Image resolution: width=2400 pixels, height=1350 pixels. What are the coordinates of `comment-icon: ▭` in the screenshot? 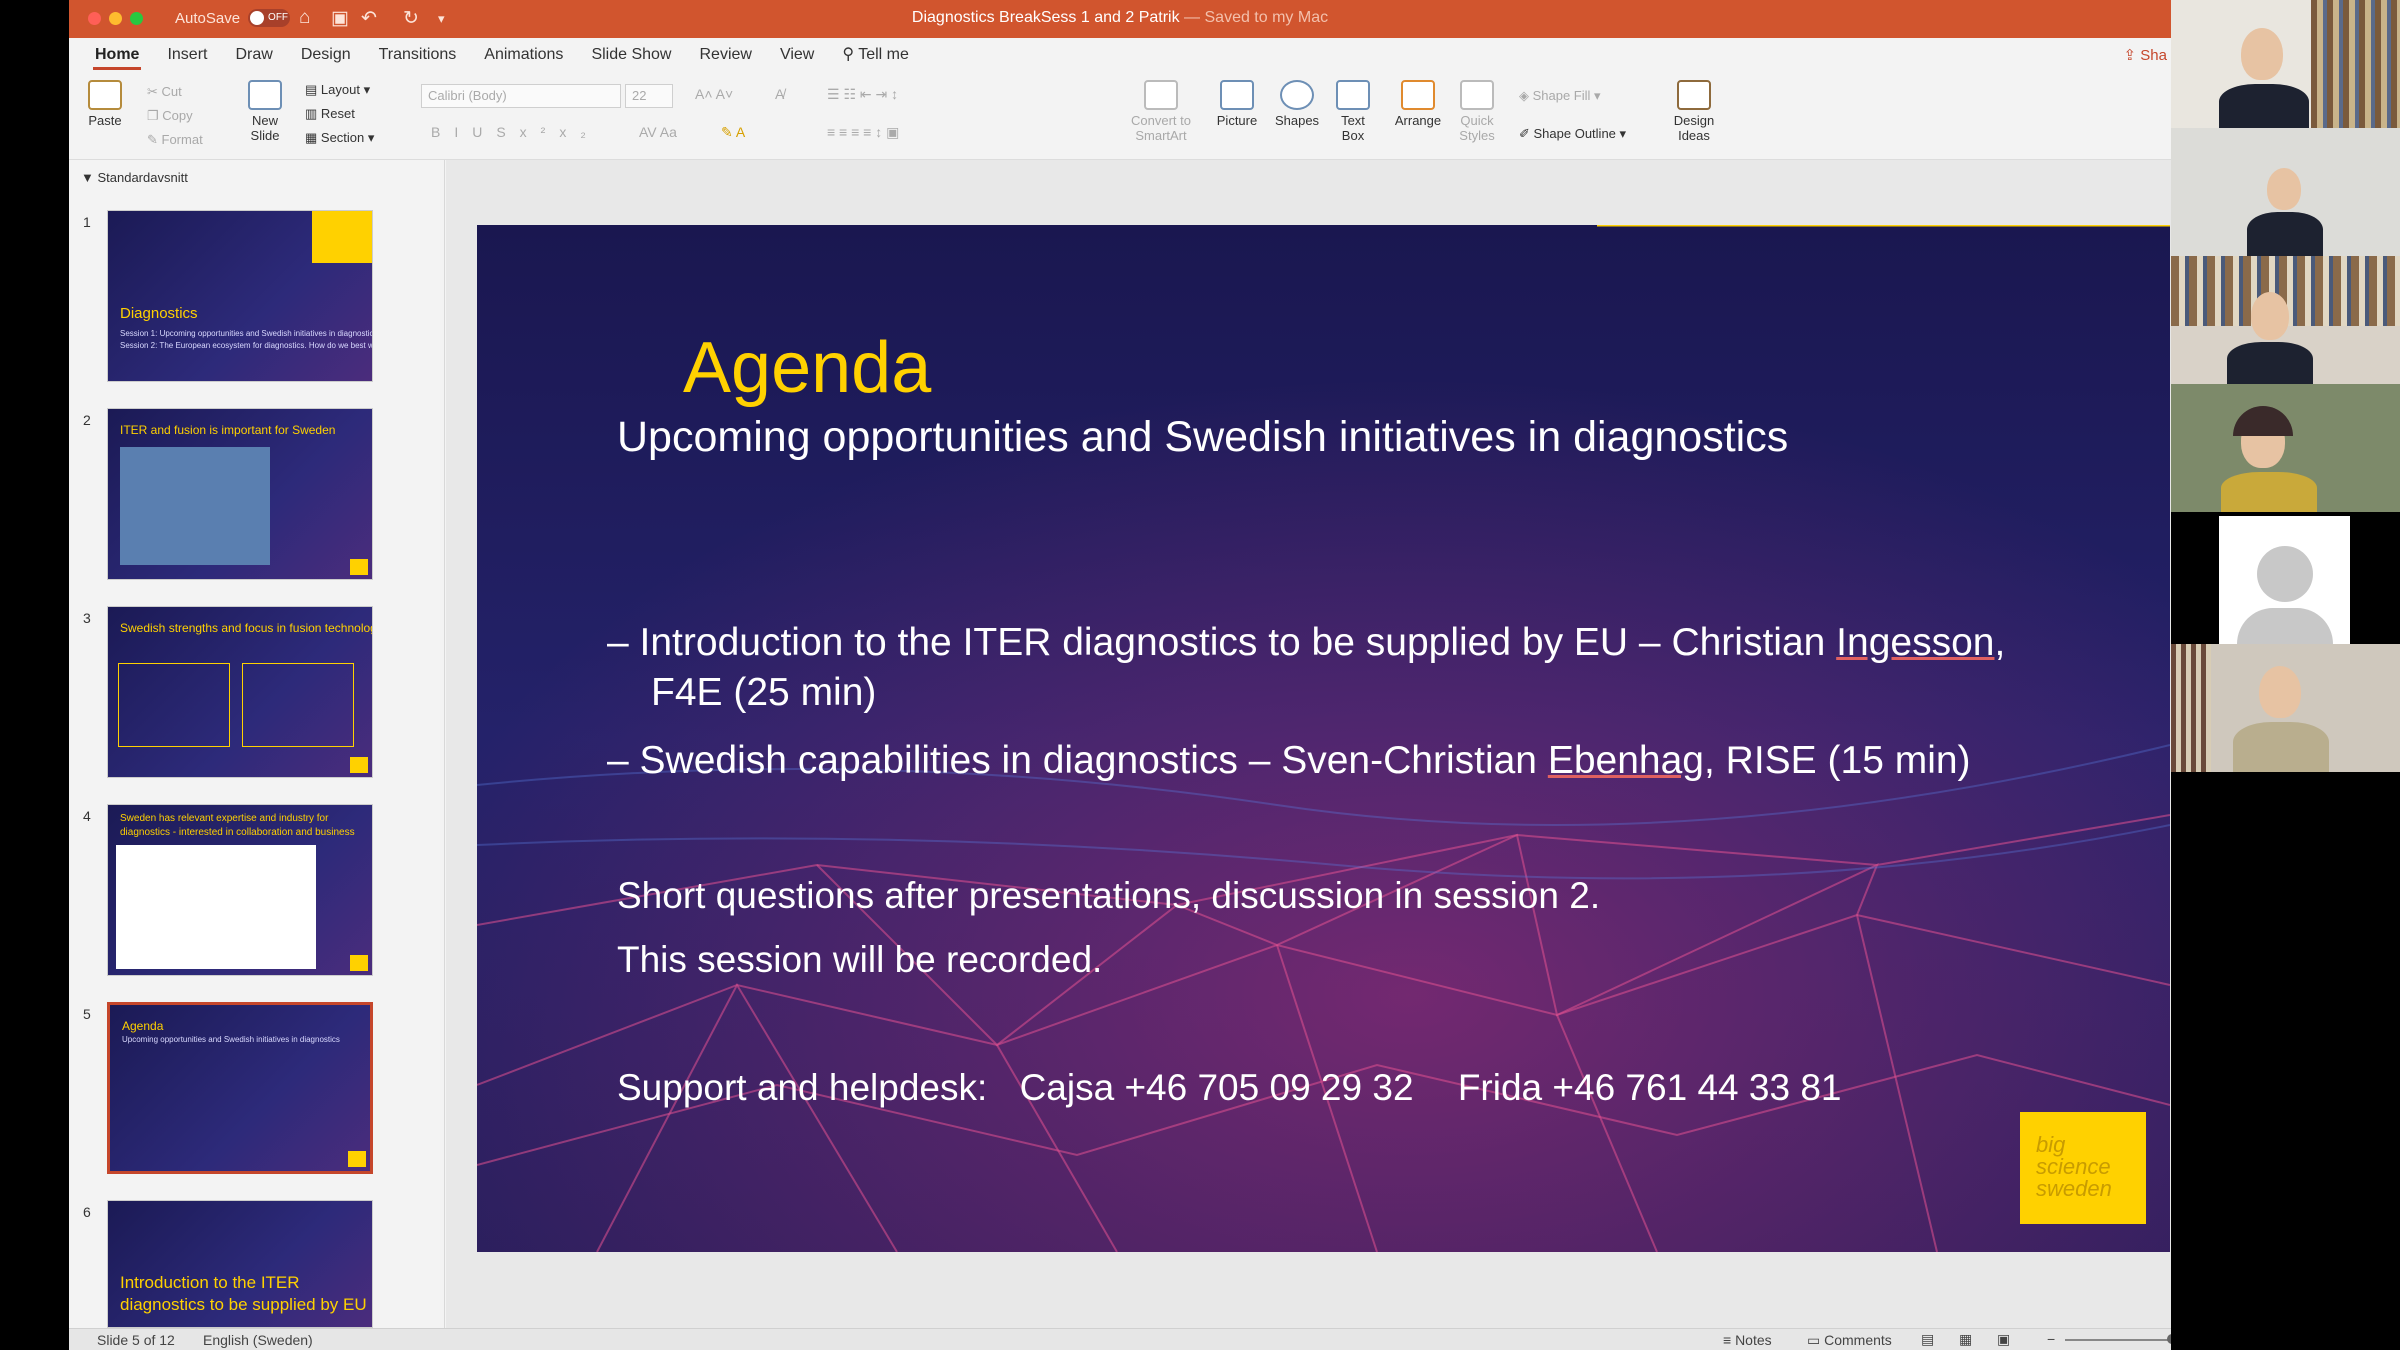 It's located at (1816, 1340).